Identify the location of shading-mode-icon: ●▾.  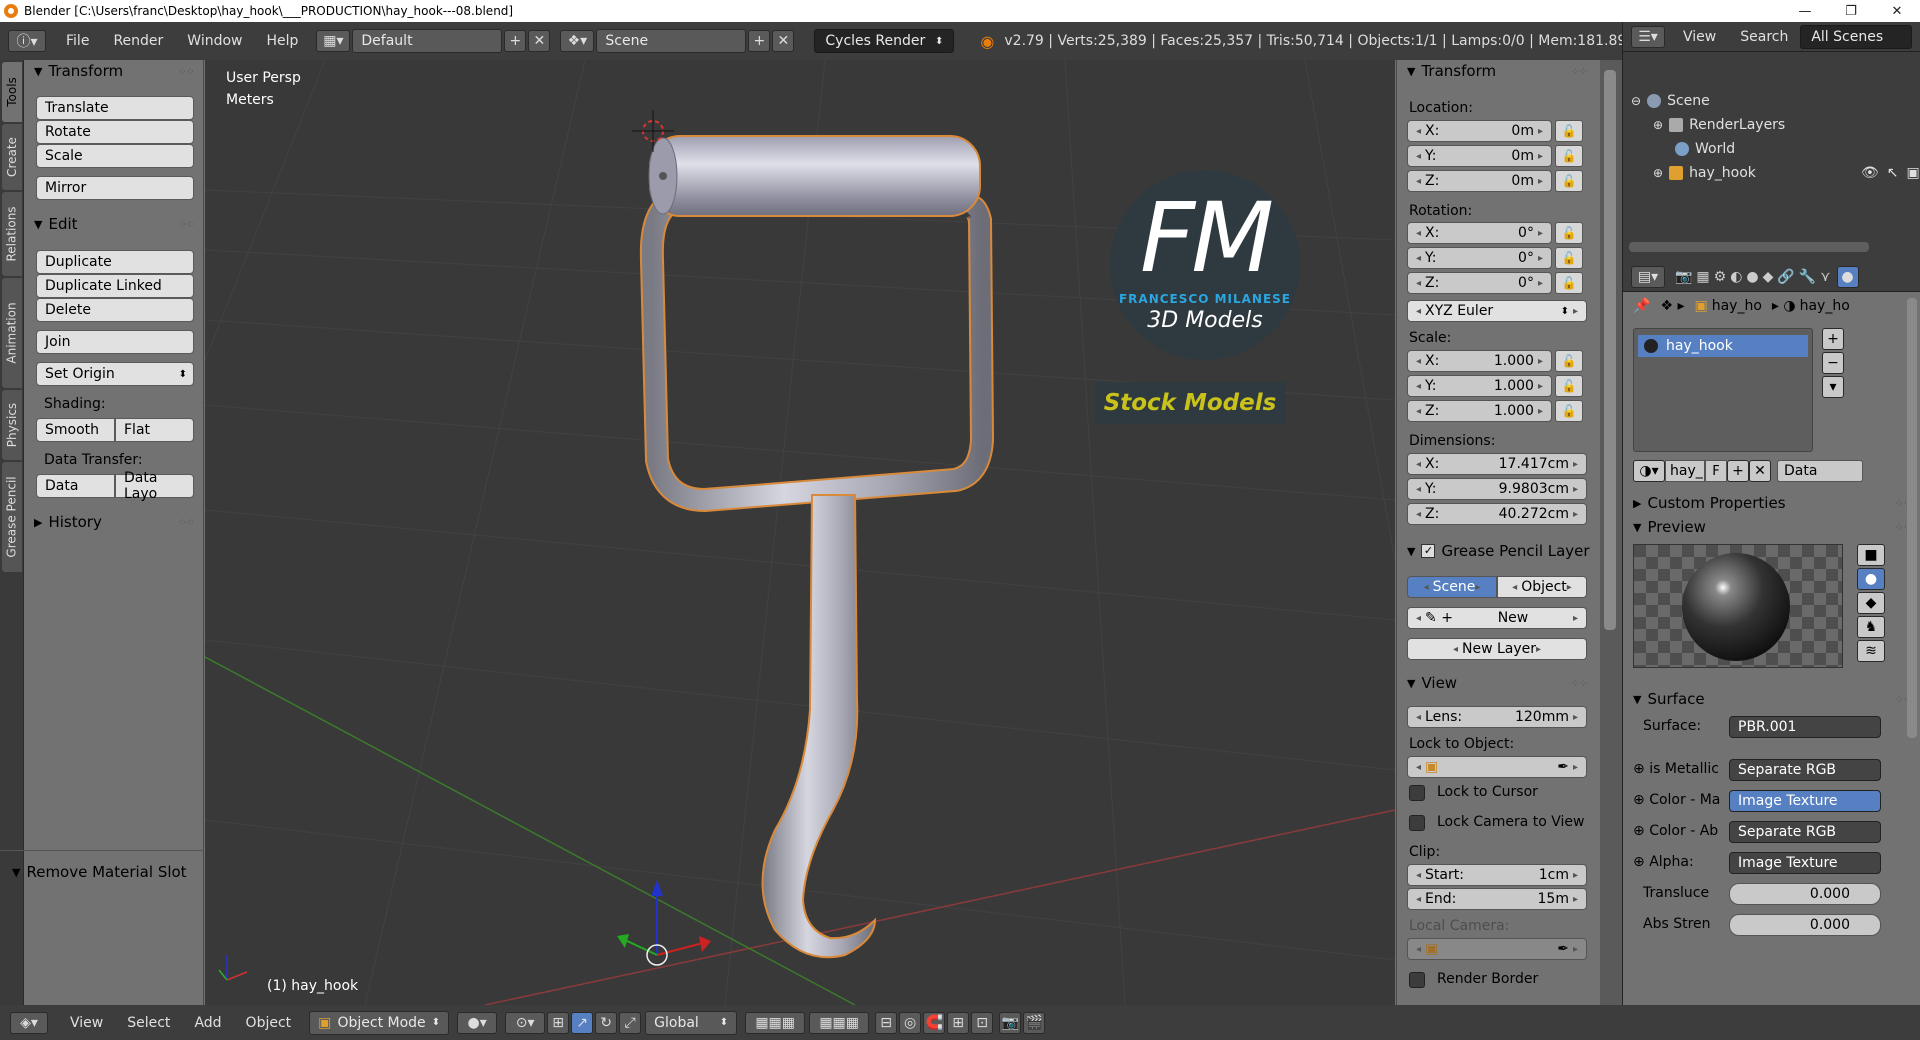
(477, 1022).